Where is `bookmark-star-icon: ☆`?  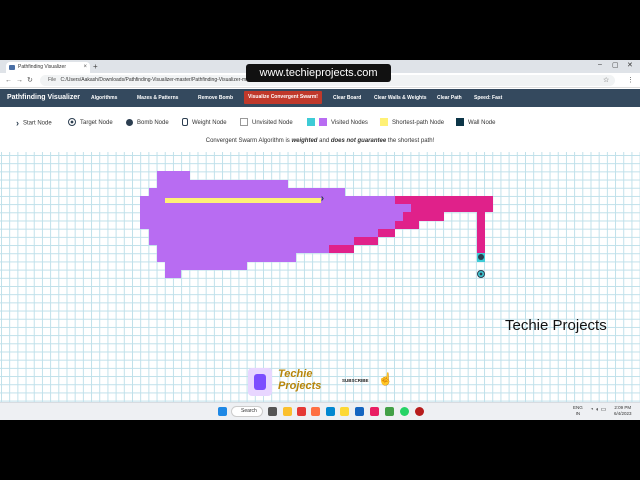
bookmark-star-icon: ☆ is located at coordinates (606, 80).